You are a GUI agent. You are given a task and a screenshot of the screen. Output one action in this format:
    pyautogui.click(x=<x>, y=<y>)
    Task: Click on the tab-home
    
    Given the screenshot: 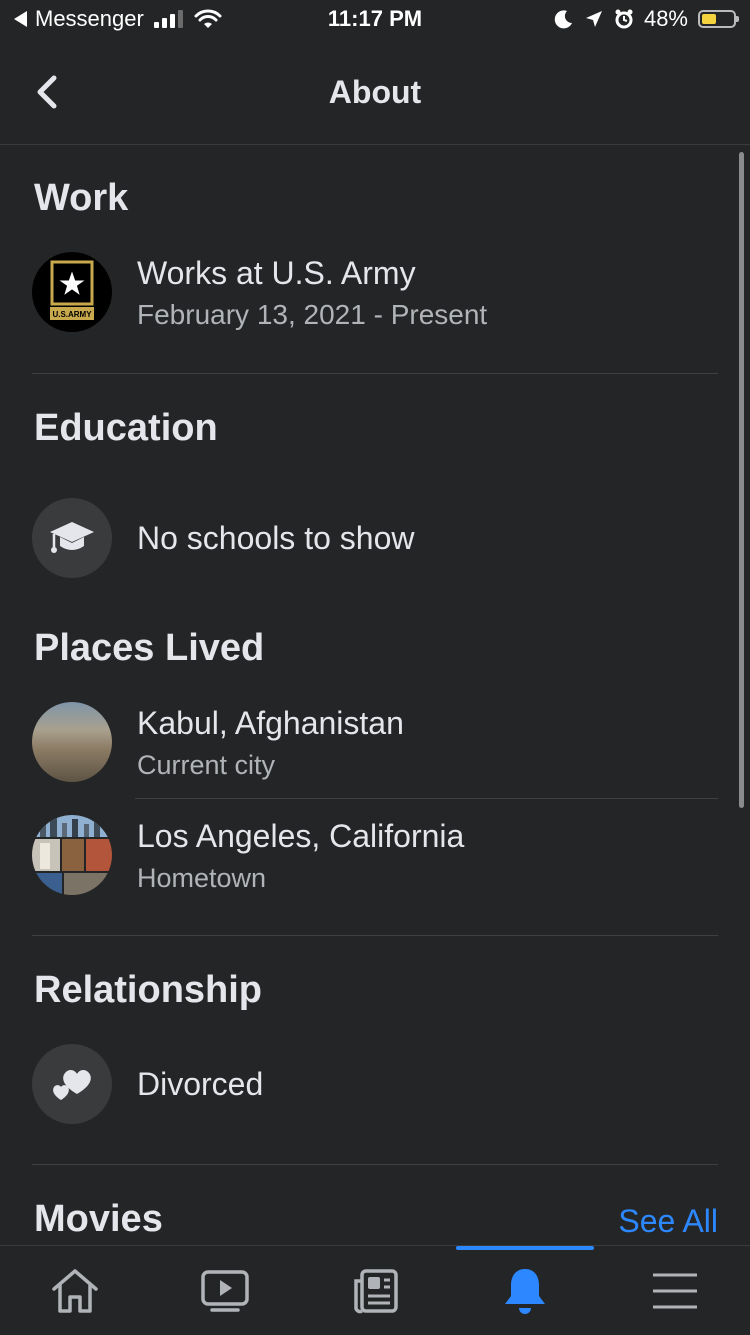 What is the action you would take?
    pyautogui.click(x=75, y=1290)
    